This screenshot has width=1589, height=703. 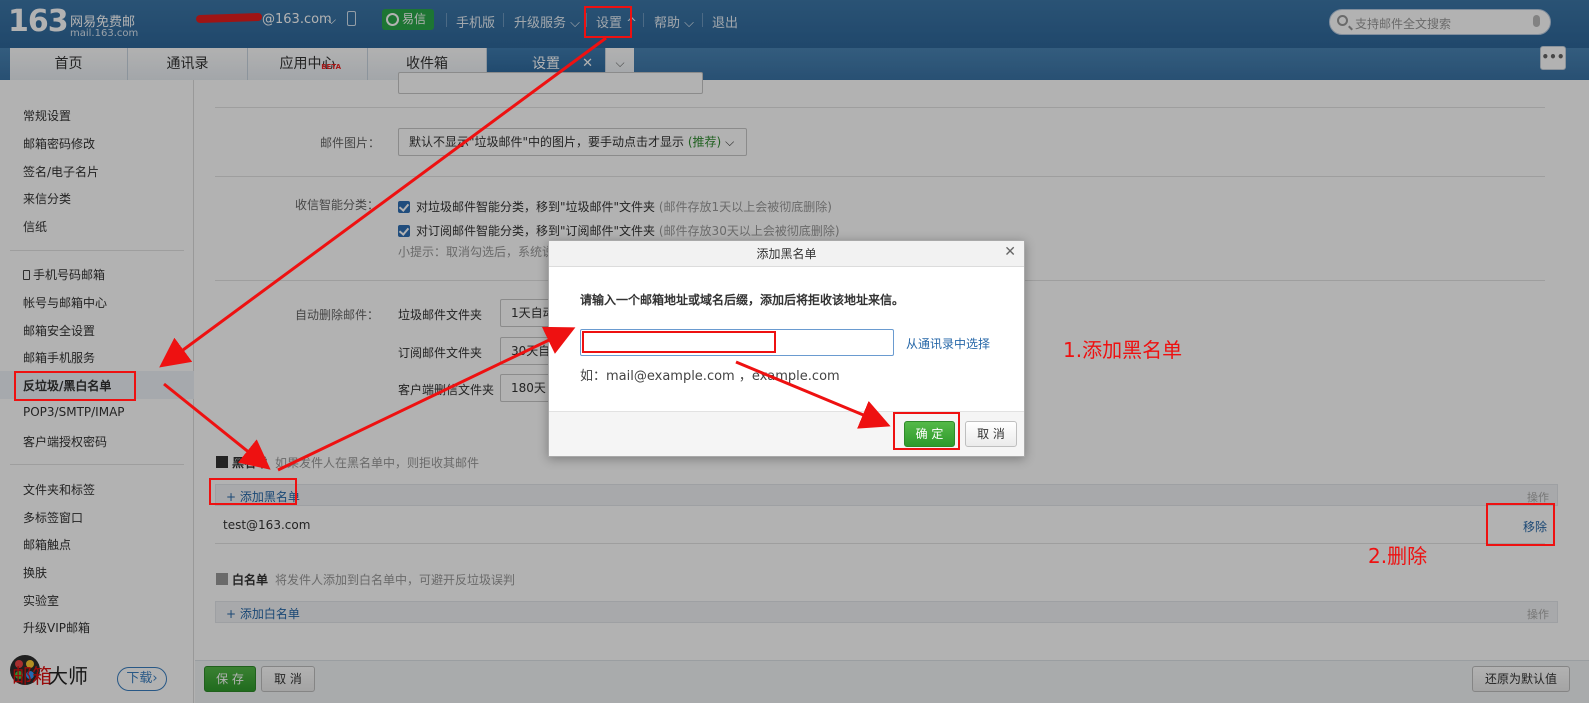 I want to click on arrow-input-to-confirm, so click(x=813, y=394).